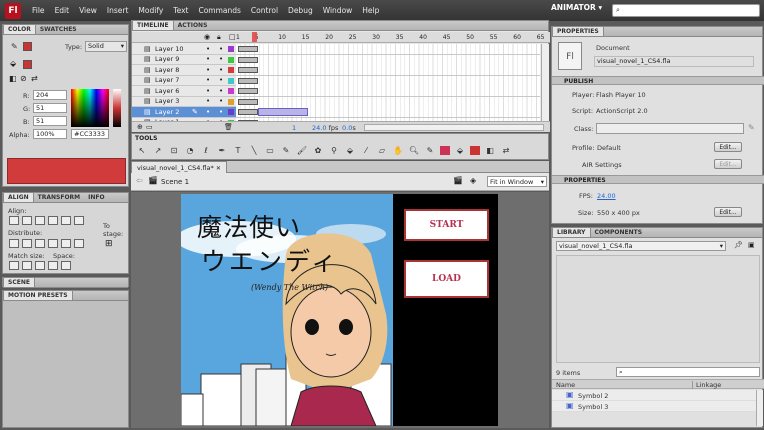 Image resolution: width=764 pixels, height=430 pixels. I want to click on tab-info: INFO, so click(96, 197).